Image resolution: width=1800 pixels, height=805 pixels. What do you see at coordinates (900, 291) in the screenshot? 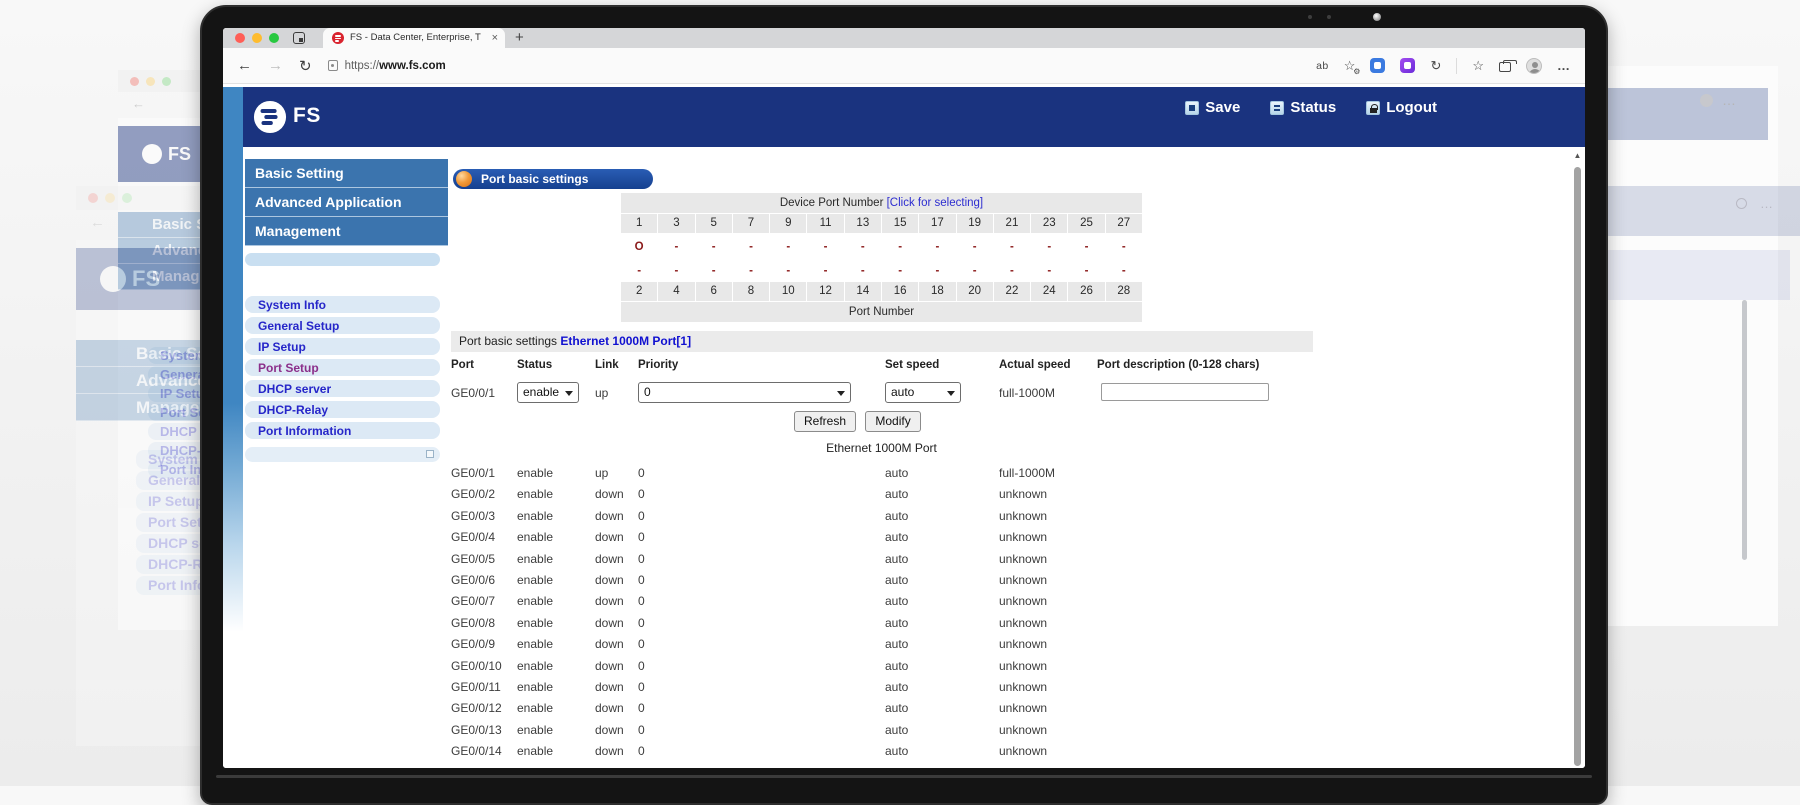
I see `port-number-cell: 16` at bounding box center [900, 291].